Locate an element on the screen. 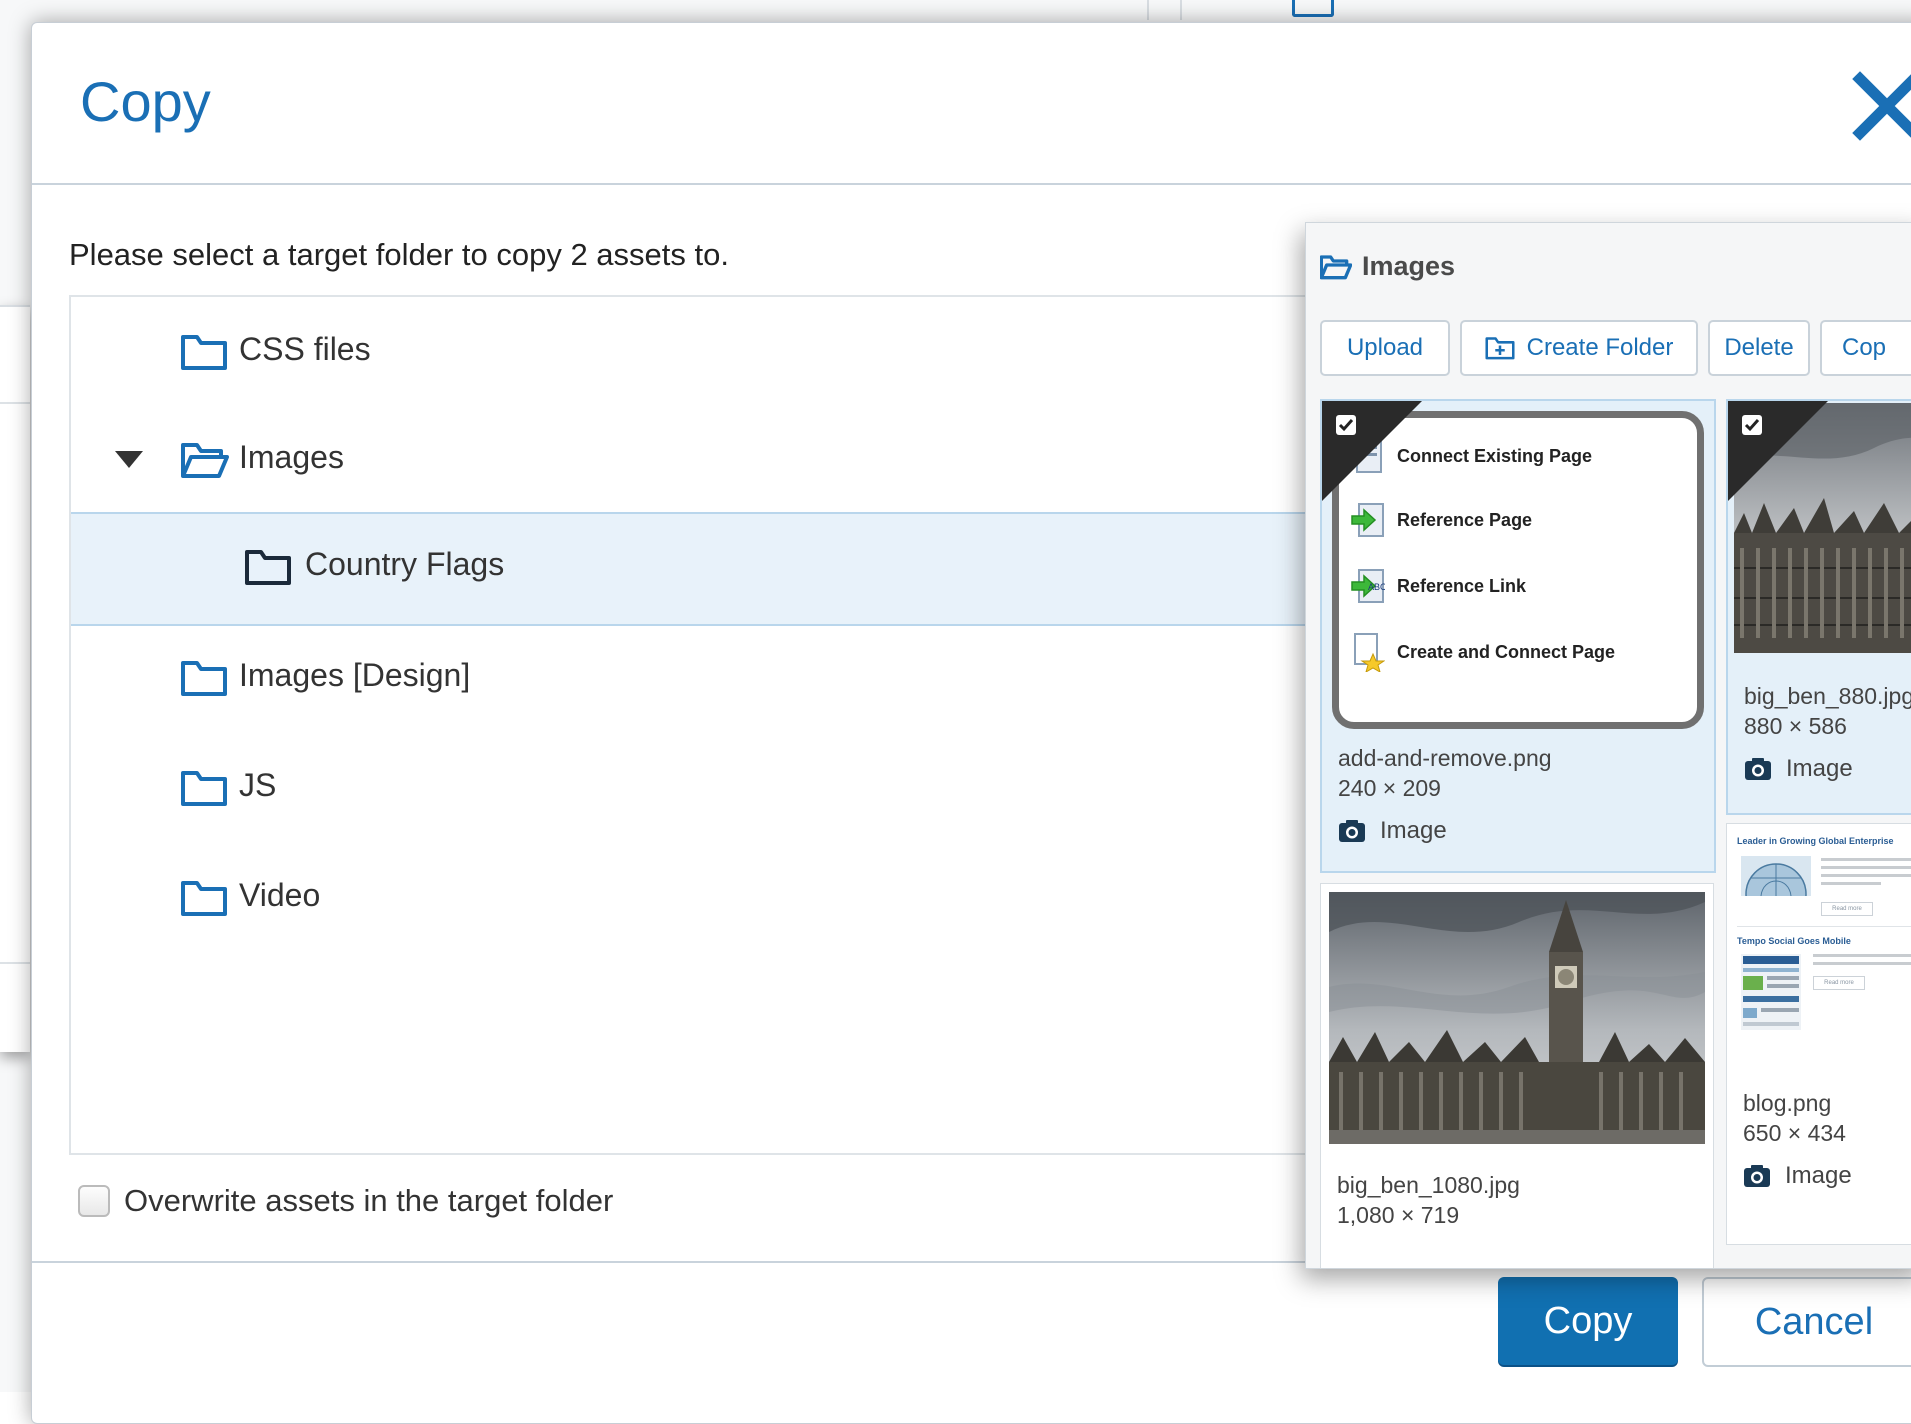  tree-item-label: Images is located at coordinates (291, 457).